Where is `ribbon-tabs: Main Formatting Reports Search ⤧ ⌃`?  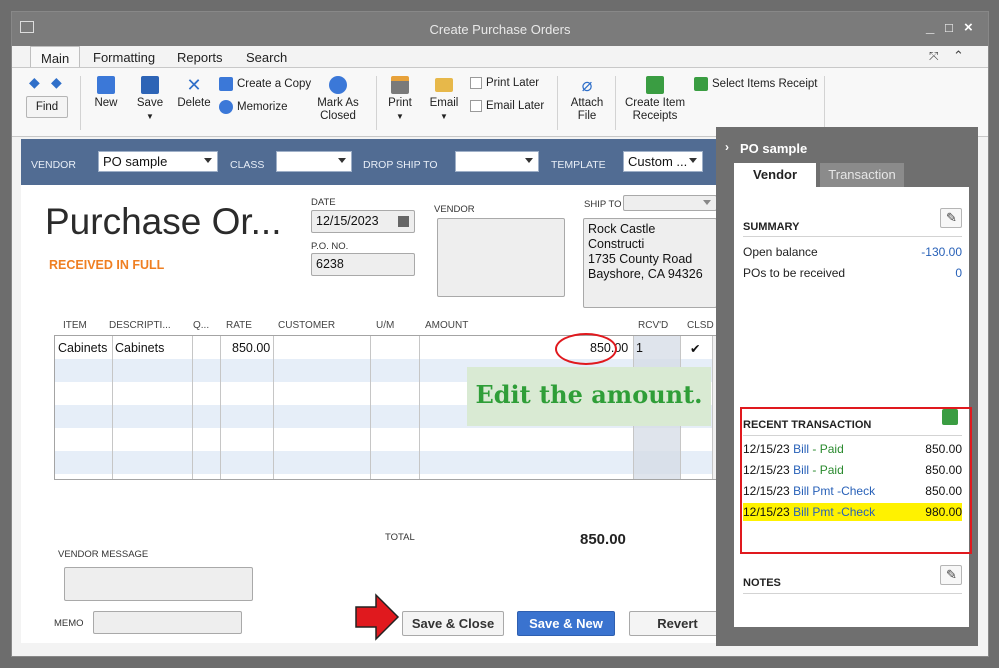
ribbon-tabs: Main Formatting Reports Search ⤧ ⌃ is located at coordinates (500, 57).